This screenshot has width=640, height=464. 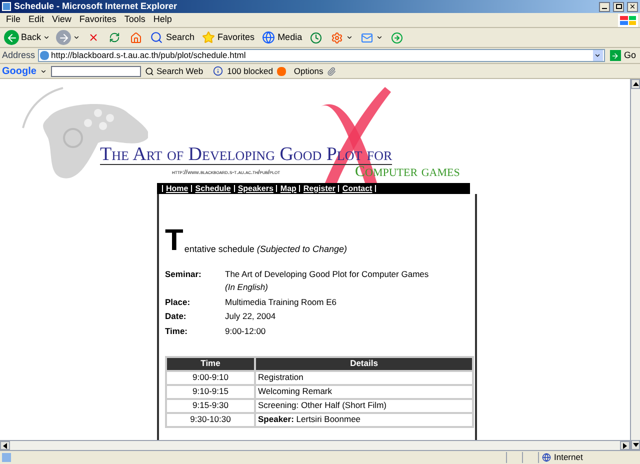 What do you see at coordinates (174, 241) in the screenshot?
I see `drop-cap: T` at bounding box center [174, 241].